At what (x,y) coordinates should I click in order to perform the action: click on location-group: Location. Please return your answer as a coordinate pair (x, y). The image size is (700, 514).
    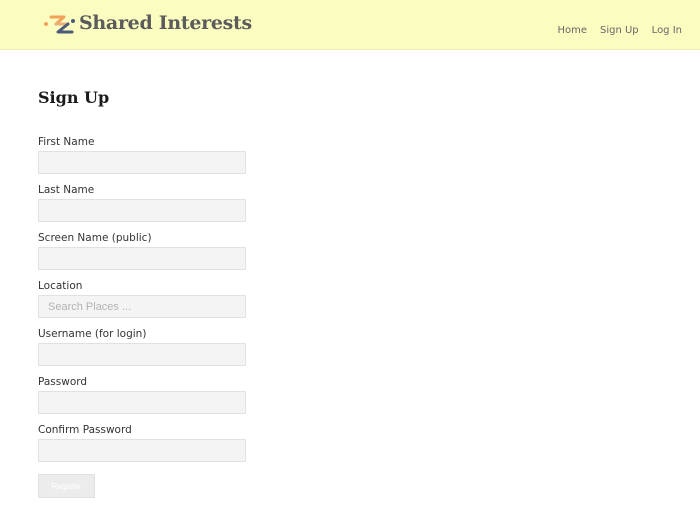
    Looking at the image, I should click on (142, 304).